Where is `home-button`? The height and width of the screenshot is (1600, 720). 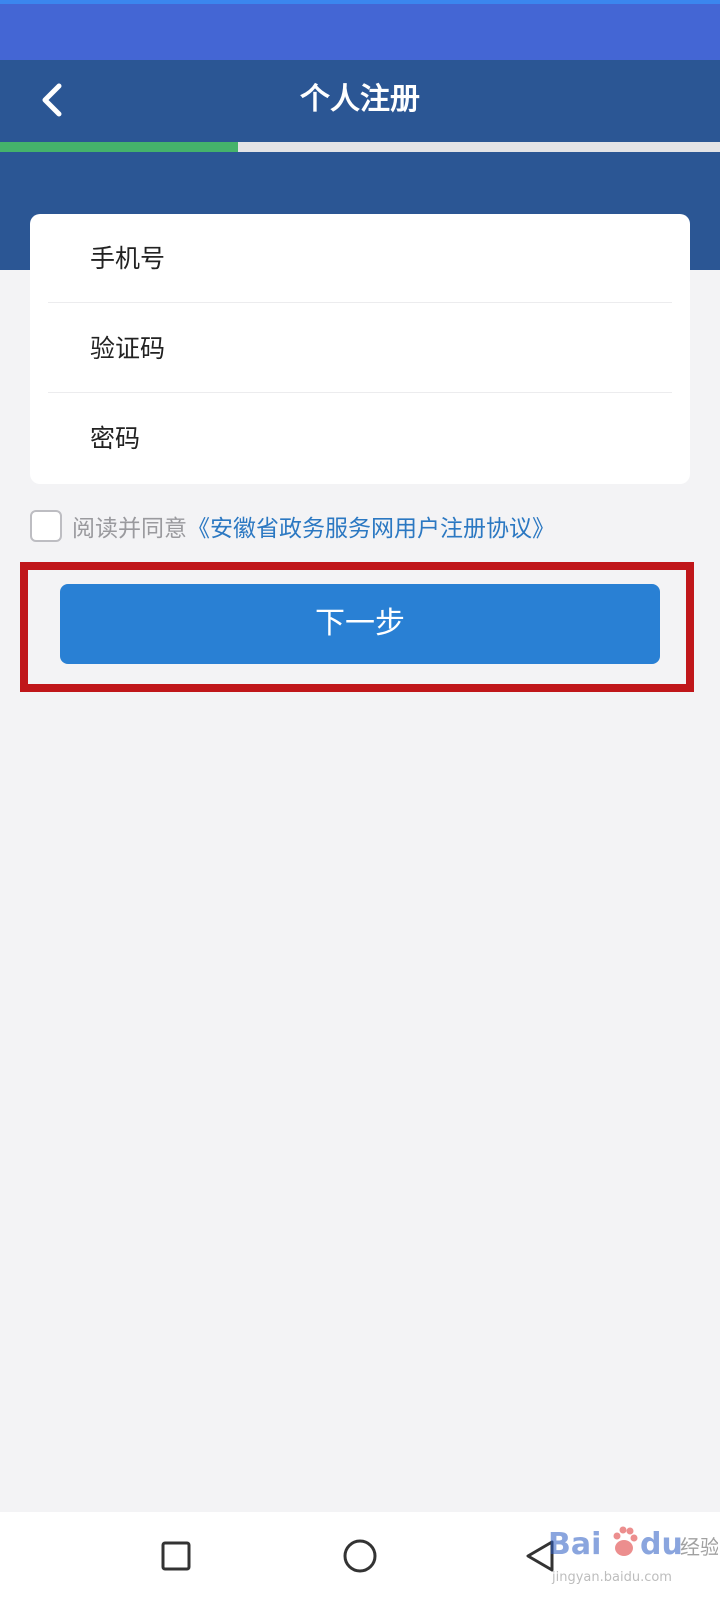
home-button is located at coordinates (360, 1556).